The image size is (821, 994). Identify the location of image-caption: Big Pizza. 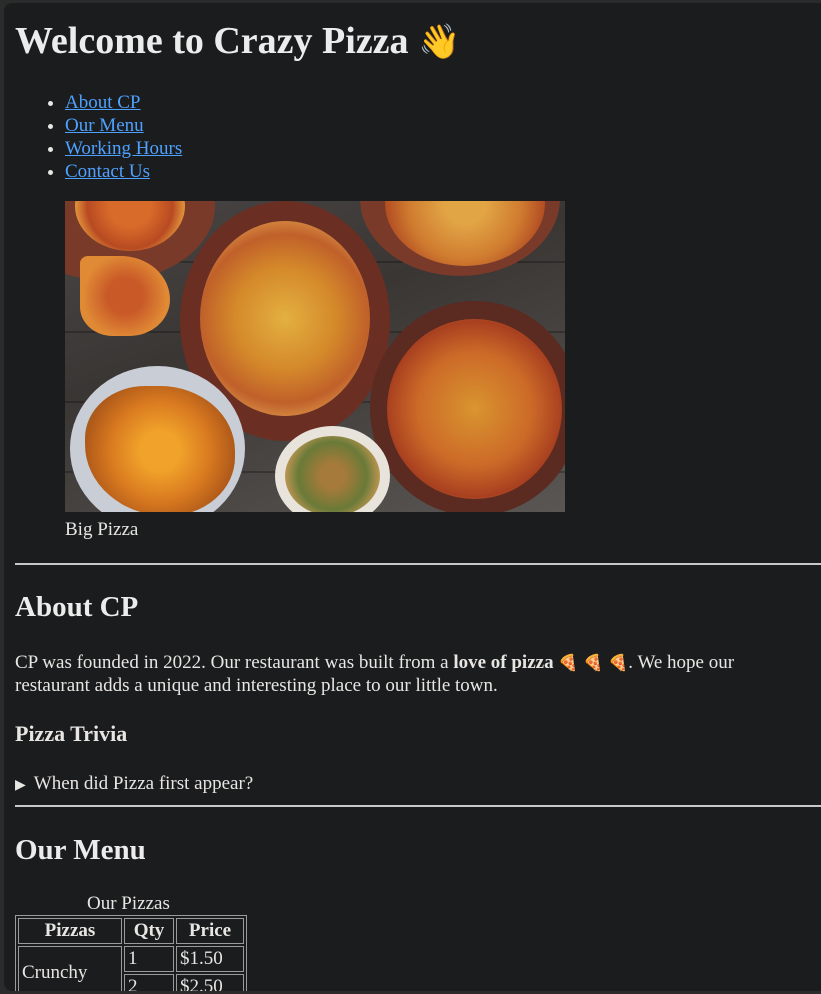
(102, 529).